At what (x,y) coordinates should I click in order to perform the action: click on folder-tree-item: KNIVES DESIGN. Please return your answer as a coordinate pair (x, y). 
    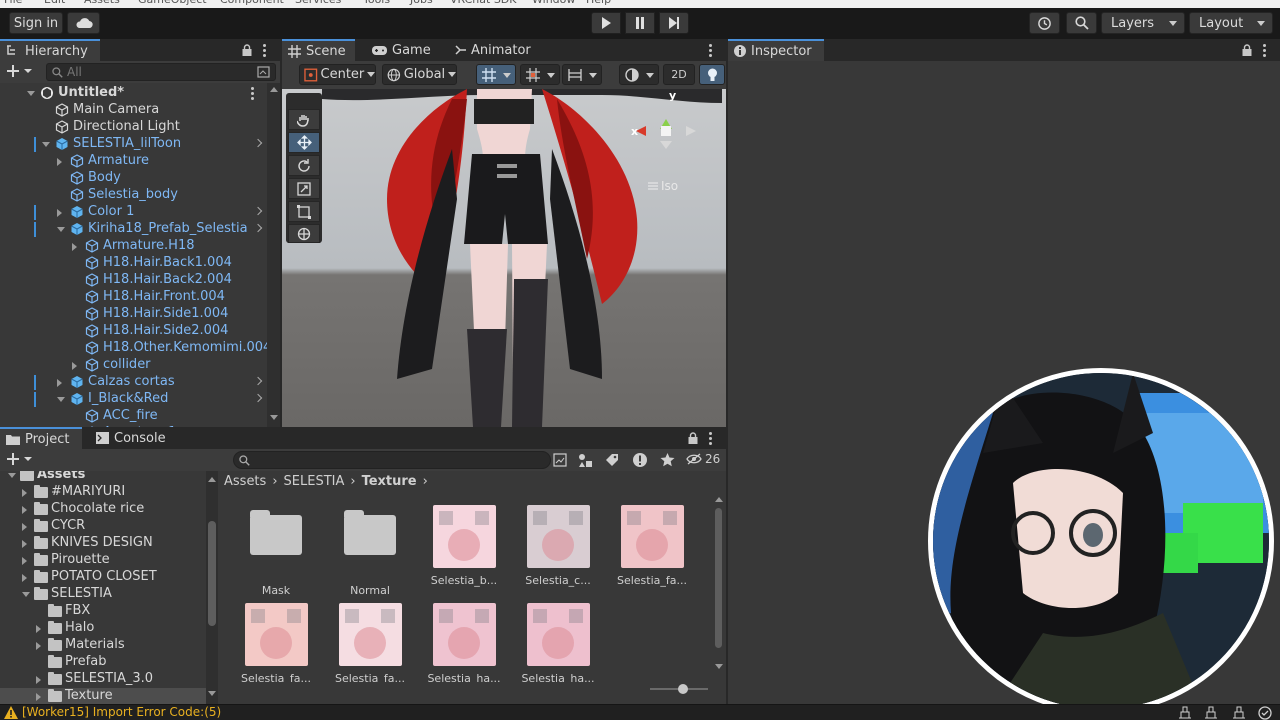
    Looking at the image, I should click on (109, 543).